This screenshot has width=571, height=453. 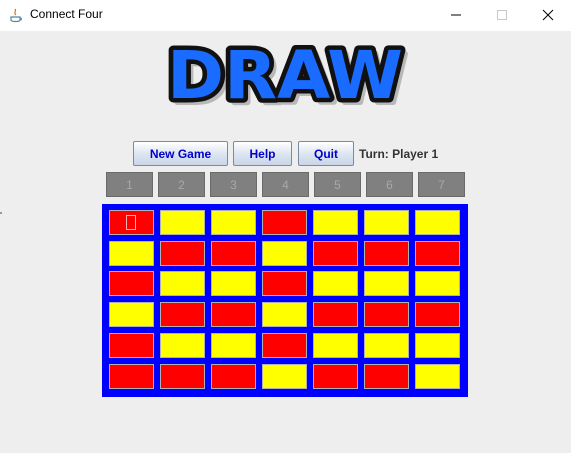 I want to click on board-cell-r2-c5, so click(x=335, y=253).